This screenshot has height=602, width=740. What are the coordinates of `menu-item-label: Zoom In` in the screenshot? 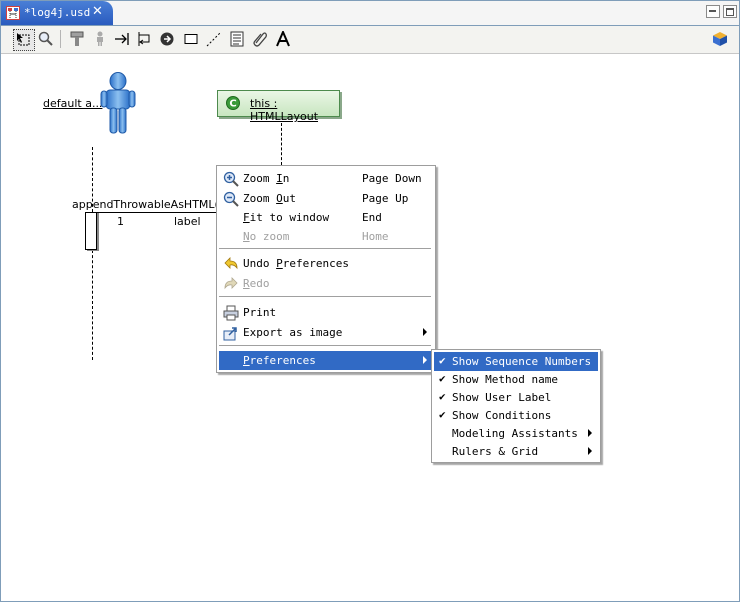 It's located at (266, 178).